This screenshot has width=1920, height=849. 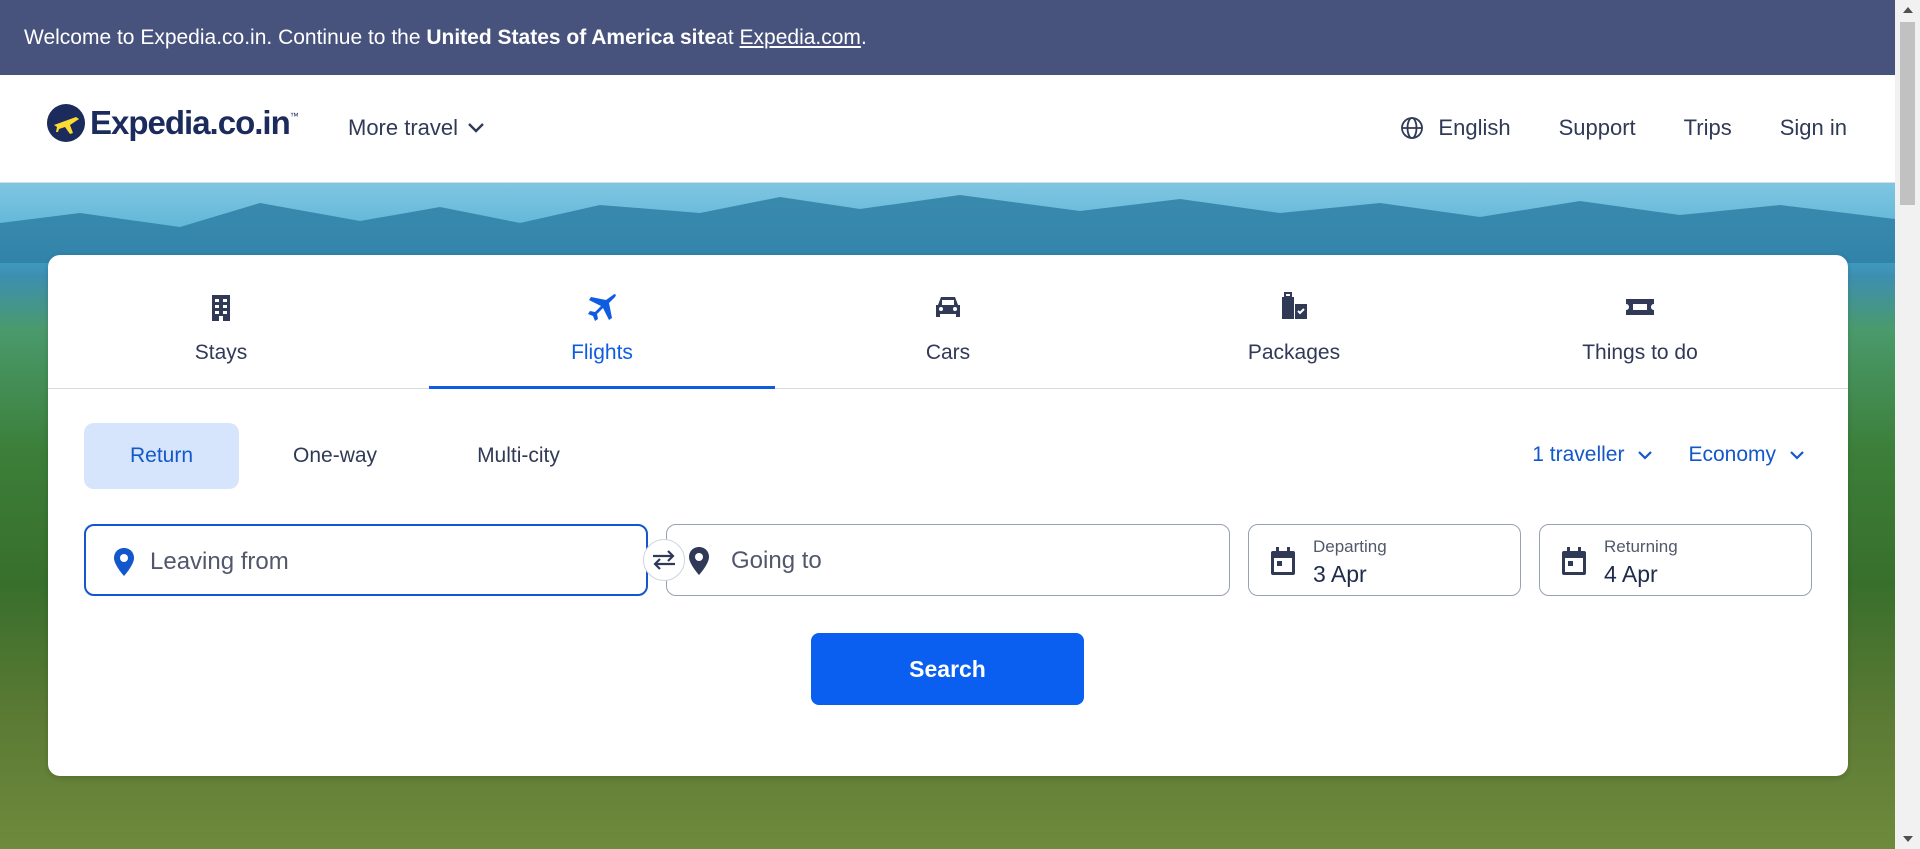 I want to click on travellers-selector: 1 traveller, so click(x=1592, y=455).